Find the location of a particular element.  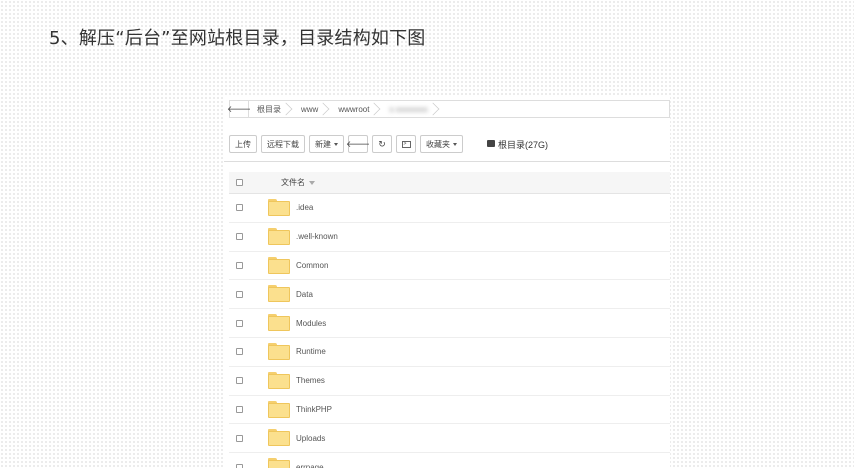

file-name: .idea is located at coordinates (304, 207).